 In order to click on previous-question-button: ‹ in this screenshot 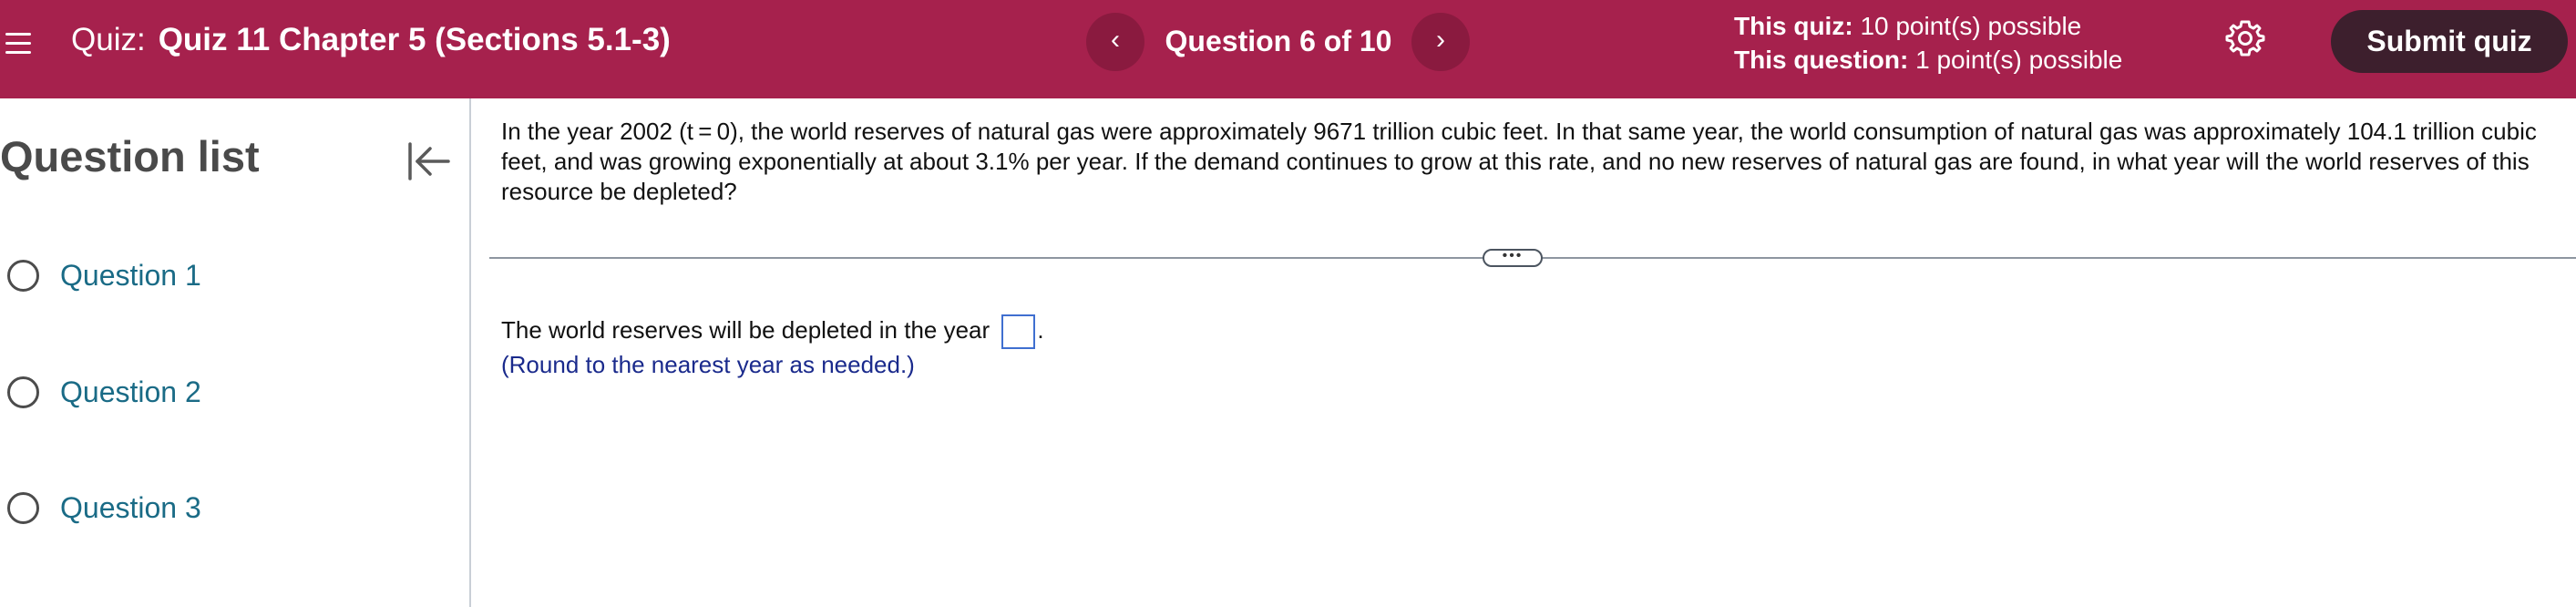, I will do `click(1115, 42)`.